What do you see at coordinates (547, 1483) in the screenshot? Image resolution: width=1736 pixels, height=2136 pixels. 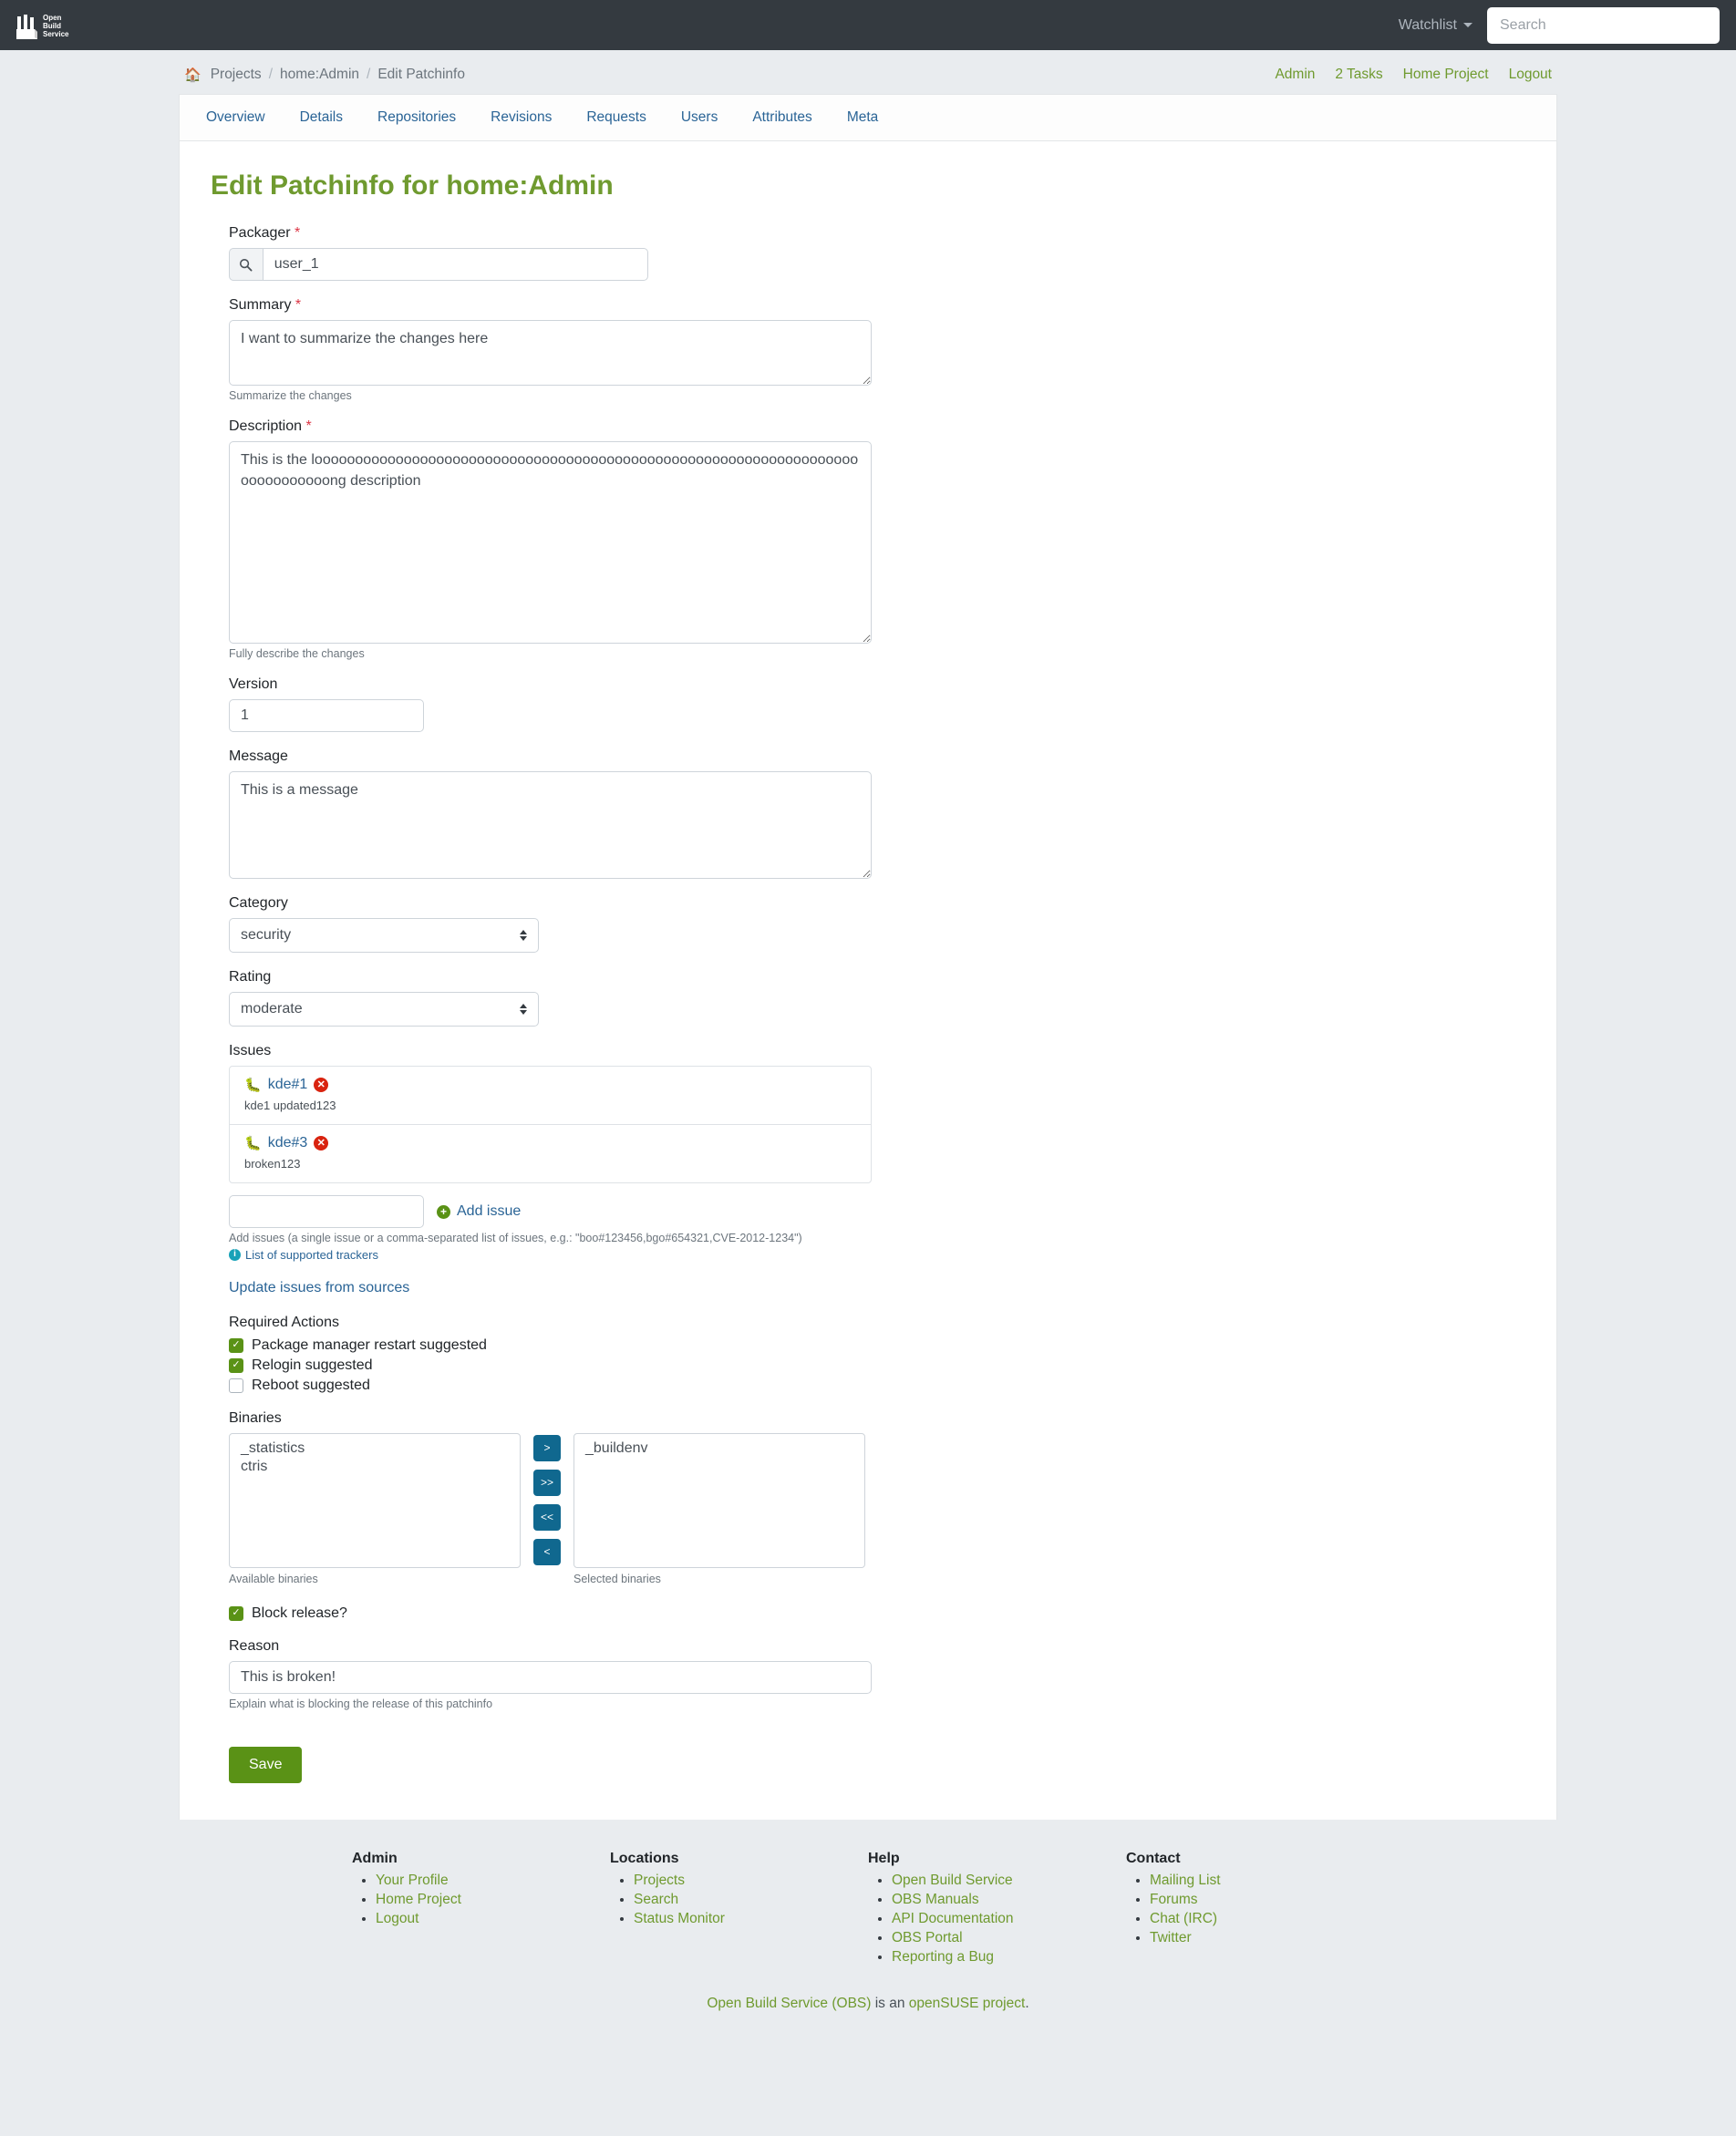 I see `move-all-right-button: >>` at bounding box center [547, 1483].